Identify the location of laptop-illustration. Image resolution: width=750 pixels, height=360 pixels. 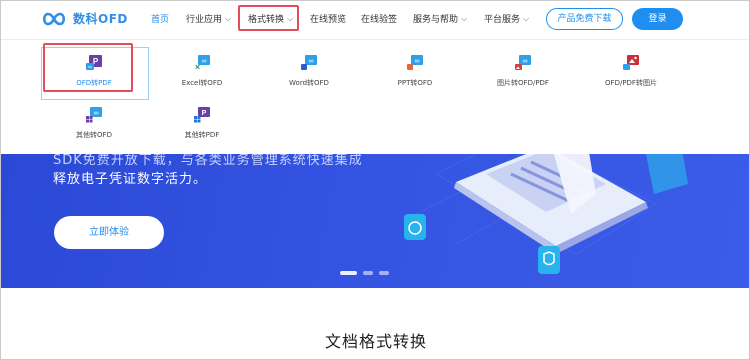
(546, 214).